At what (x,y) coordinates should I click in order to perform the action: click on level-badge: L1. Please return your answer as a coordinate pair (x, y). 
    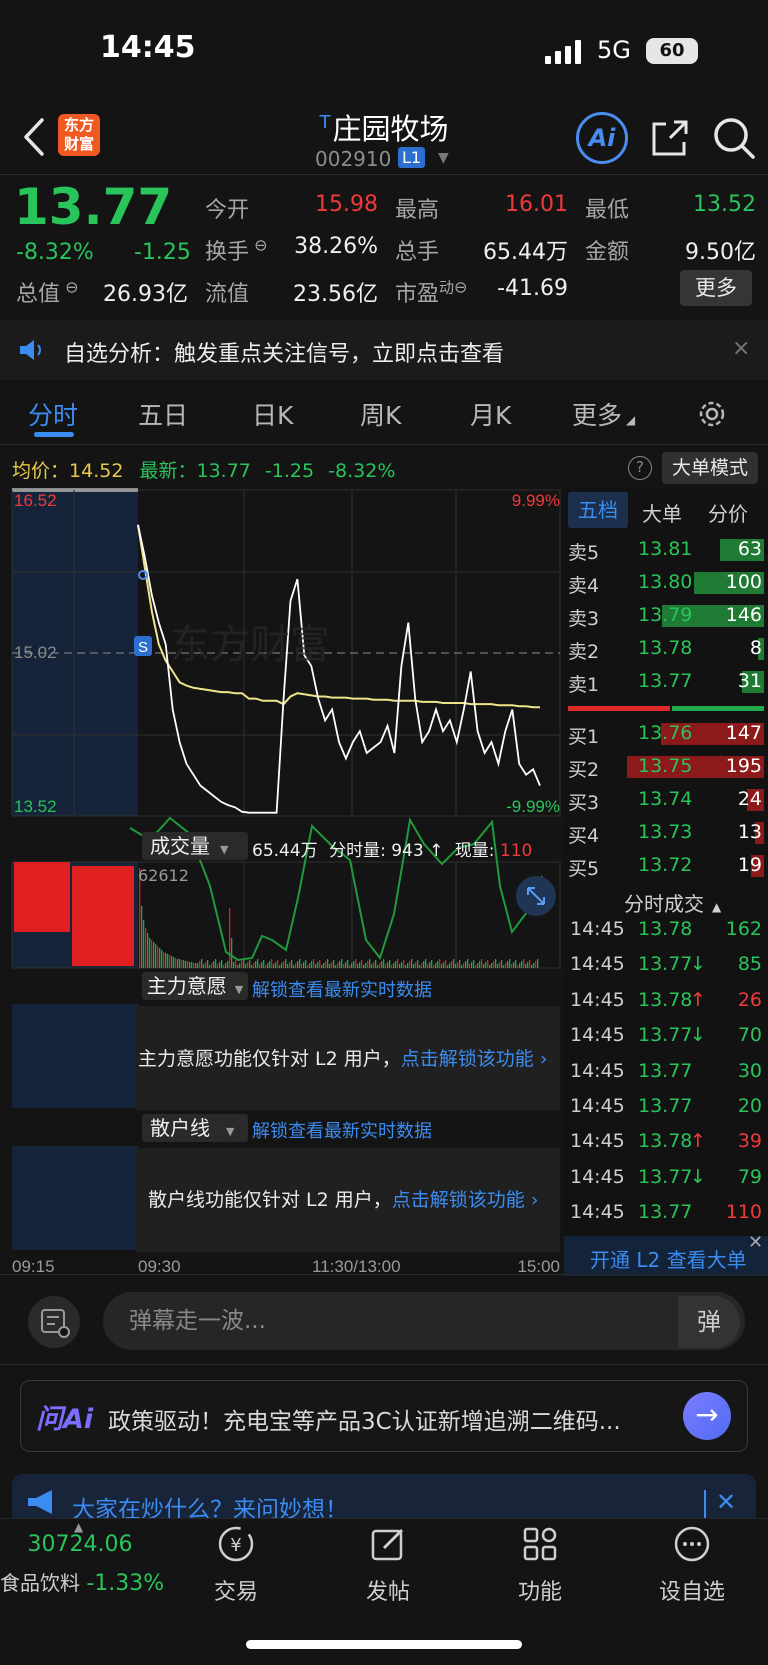
    Looking at the image, I should click on (412, 157).